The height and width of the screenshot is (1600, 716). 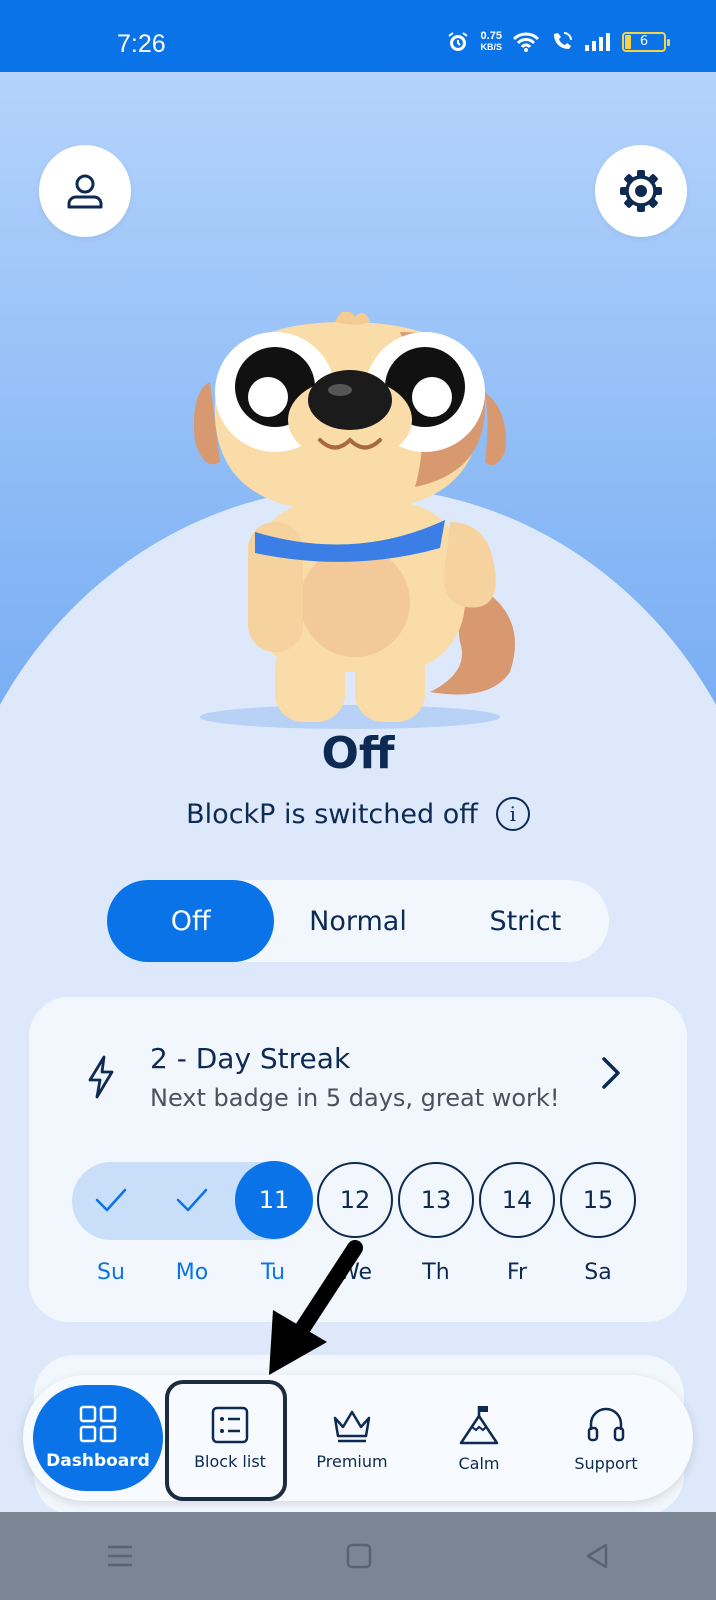 I want to click on mode-segmented-control: Off Normal Strict, so click(x=358, y=921).